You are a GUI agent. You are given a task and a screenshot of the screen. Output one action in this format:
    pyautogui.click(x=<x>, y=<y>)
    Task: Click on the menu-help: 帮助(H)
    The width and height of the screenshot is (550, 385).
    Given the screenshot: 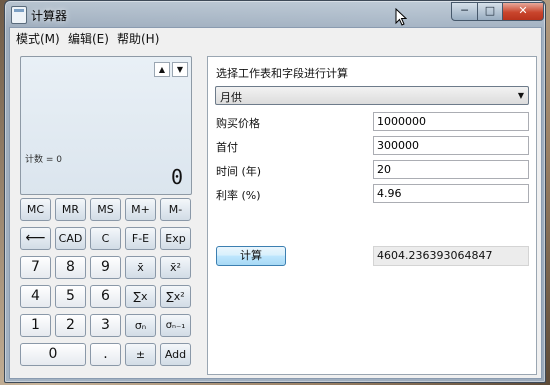 What is the action you would take?
    pyautogui.click(x=138, y=38)
    